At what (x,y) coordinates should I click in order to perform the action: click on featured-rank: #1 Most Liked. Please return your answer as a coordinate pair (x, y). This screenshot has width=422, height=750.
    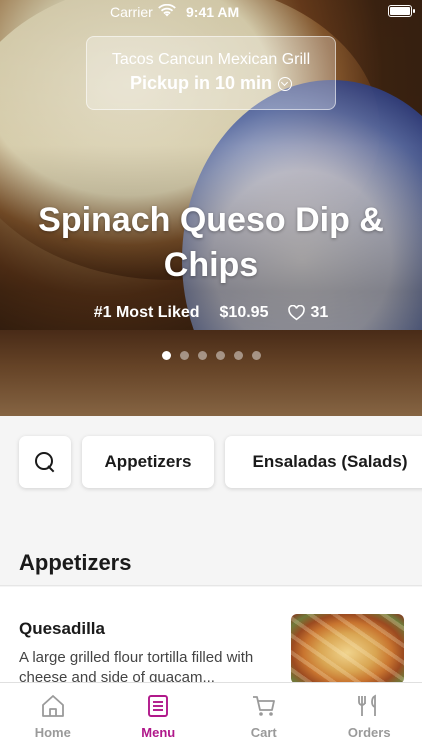
    Looking at the image, I should click on (146, 312).